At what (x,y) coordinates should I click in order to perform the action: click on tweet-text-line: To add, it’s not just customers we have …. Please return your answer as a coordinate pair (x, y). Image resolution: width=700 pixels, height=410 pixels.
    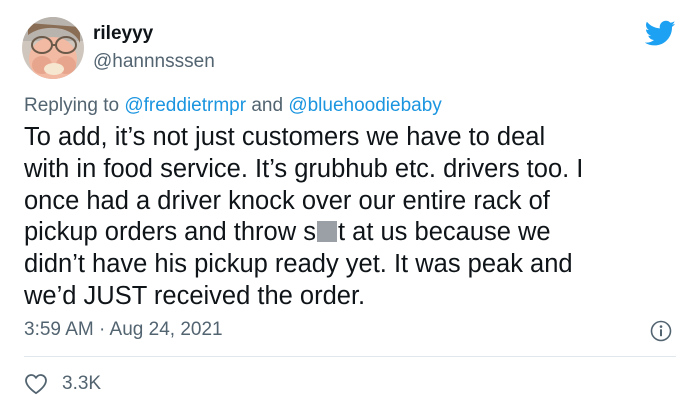
    Looking at the image, I should click on (285, 137).